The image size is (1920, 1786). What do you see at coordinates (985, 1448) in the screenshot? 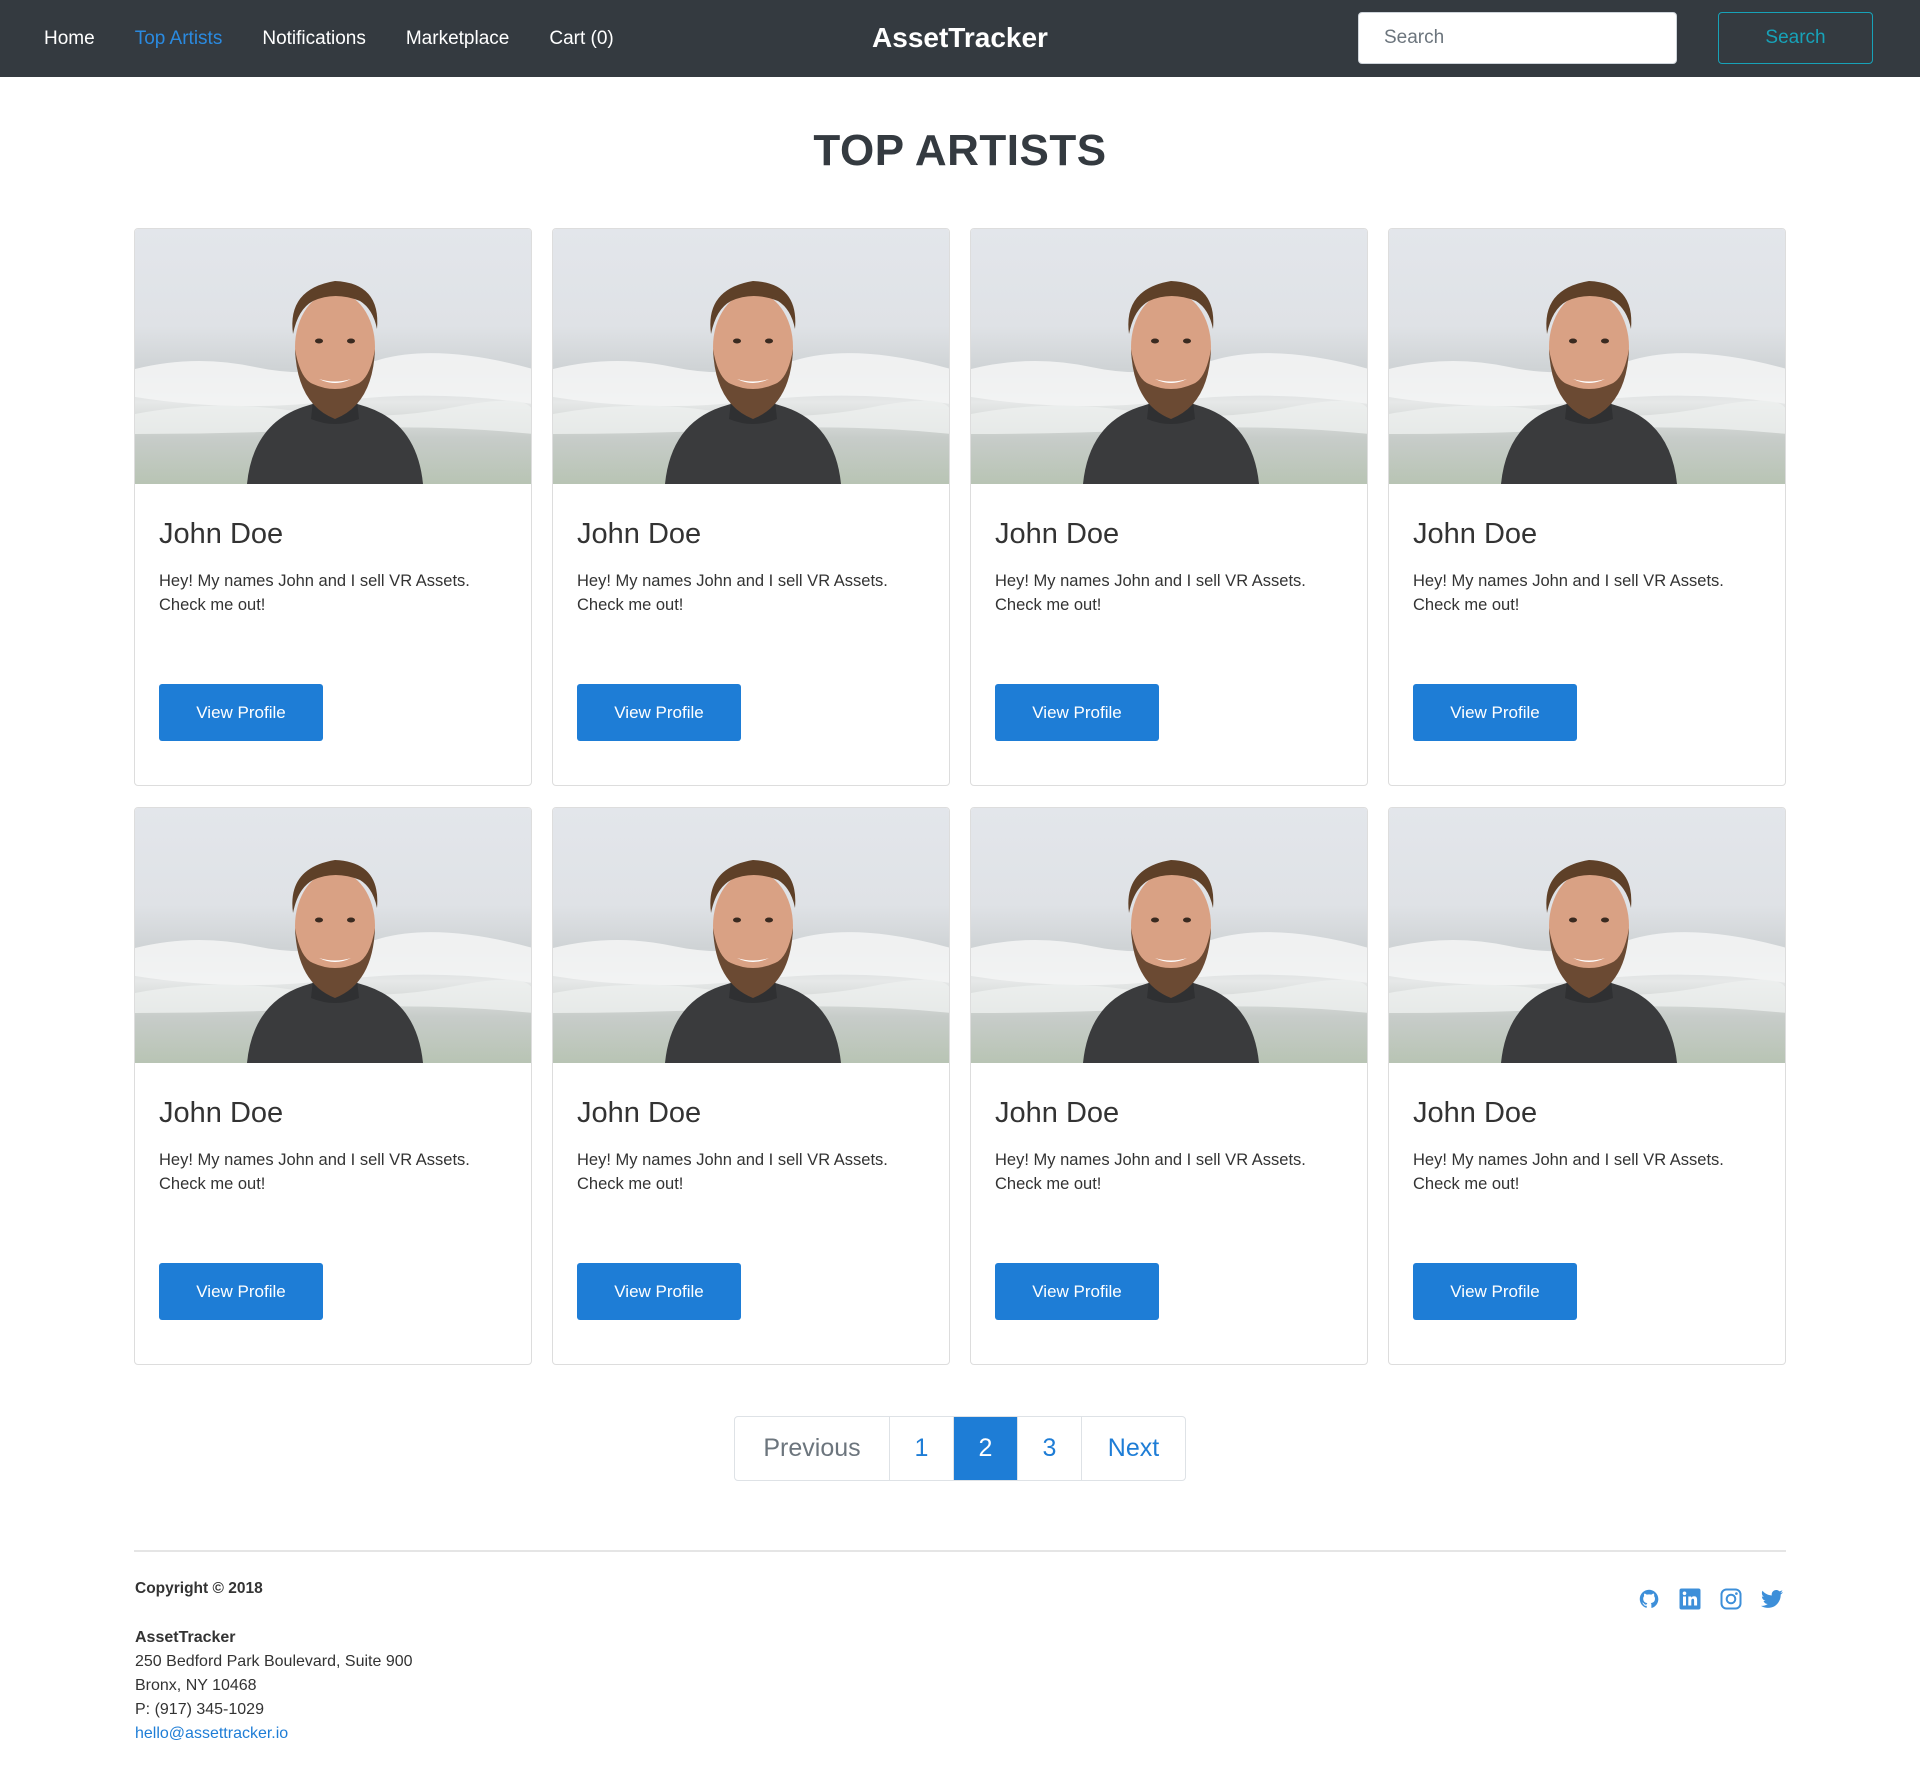
I see `pagination-page-2: 2` at bounding box center [985, 1448].